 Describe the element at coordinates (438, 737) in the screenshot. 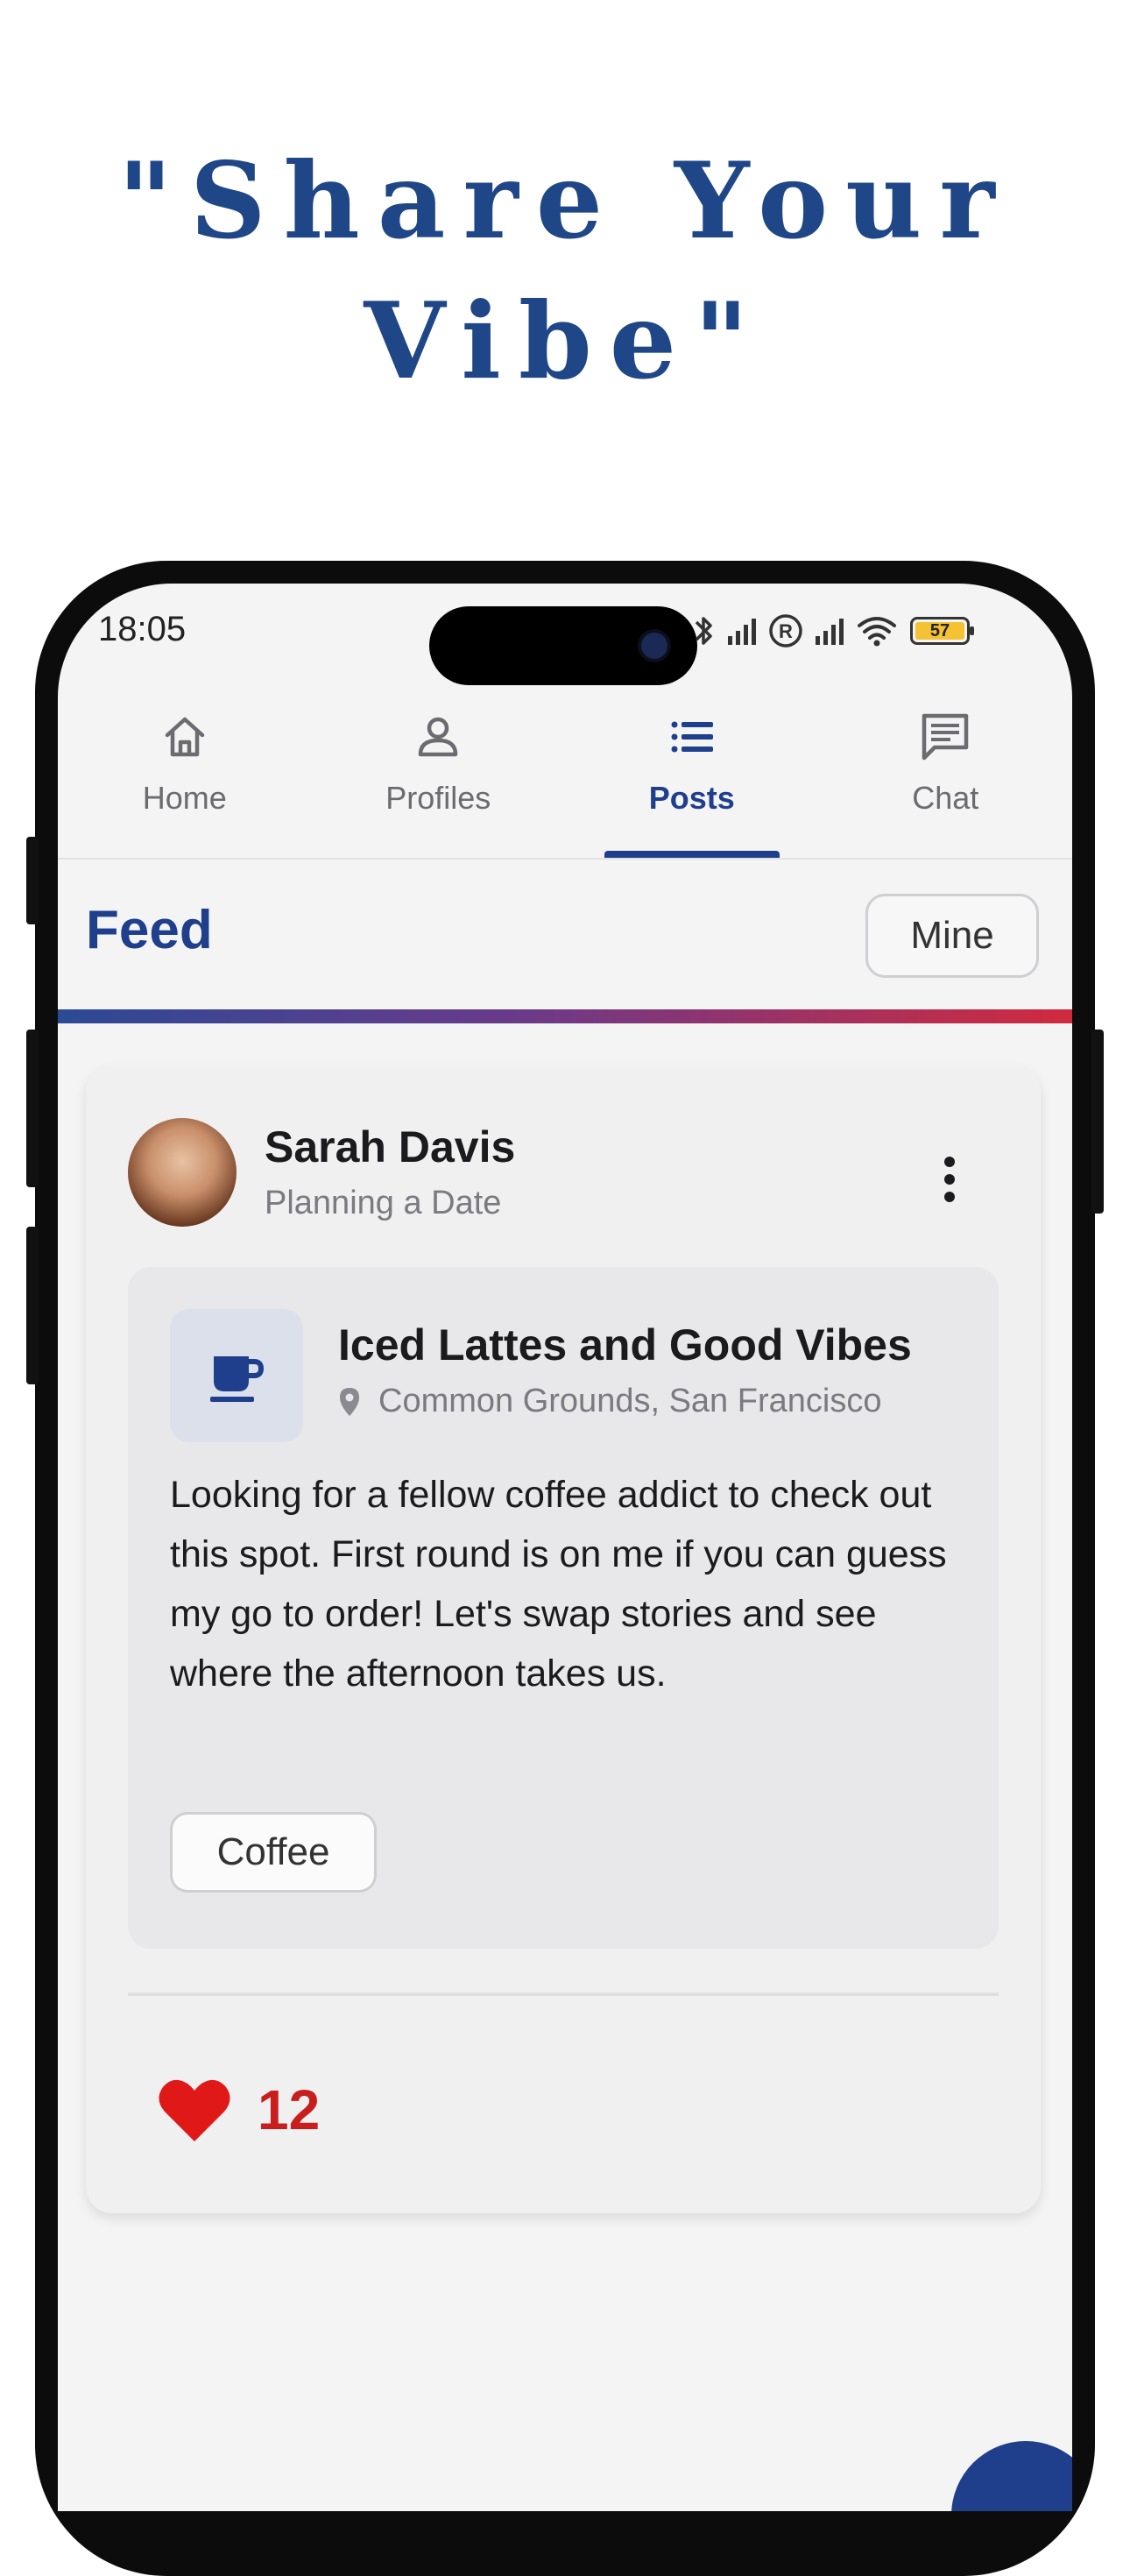

I see `person-icon` at that location.